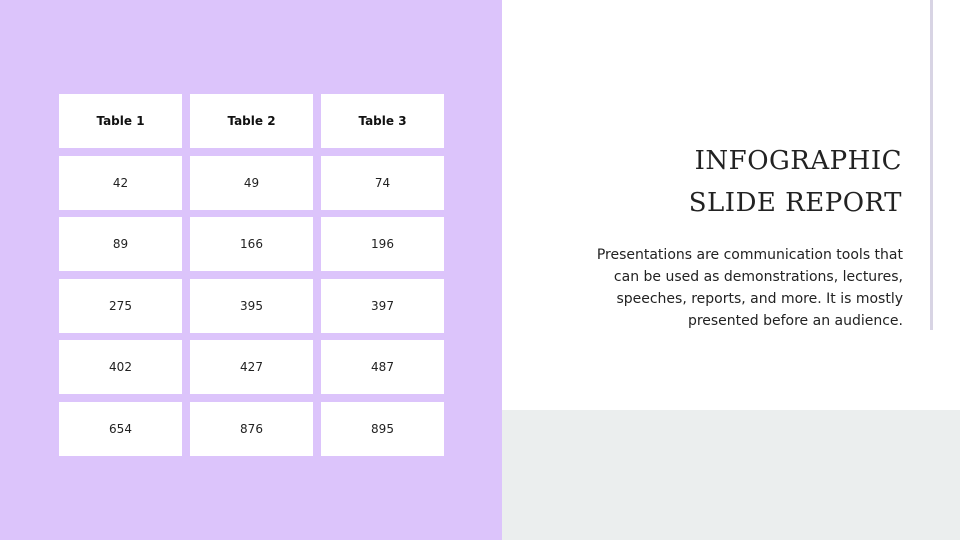 Image resolution: width=960 pixels, height=540 pixels. I want to click on table-cell: 166, so click(251, 244).